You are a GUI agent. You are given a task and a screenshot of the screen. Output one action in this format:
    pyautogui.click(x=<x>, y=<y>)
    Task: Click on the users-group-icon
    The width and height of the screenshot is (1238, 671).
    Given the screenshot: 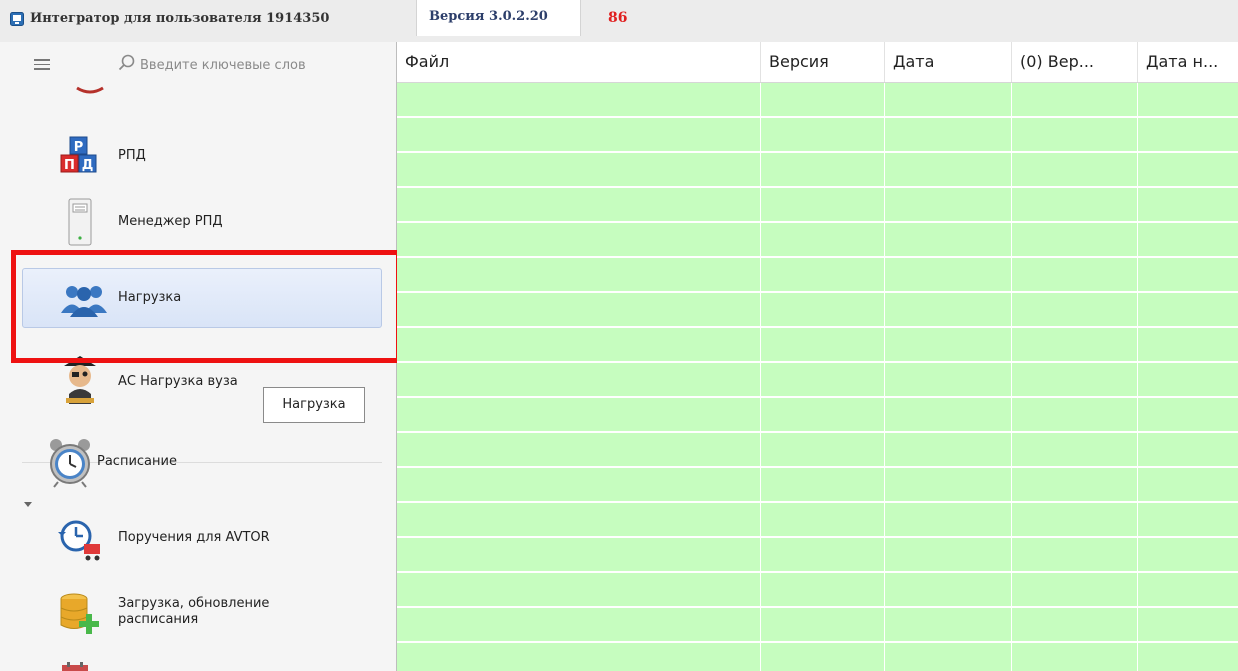 What is the action you would take?
    pyautogui.click(x=84, y=301)
    